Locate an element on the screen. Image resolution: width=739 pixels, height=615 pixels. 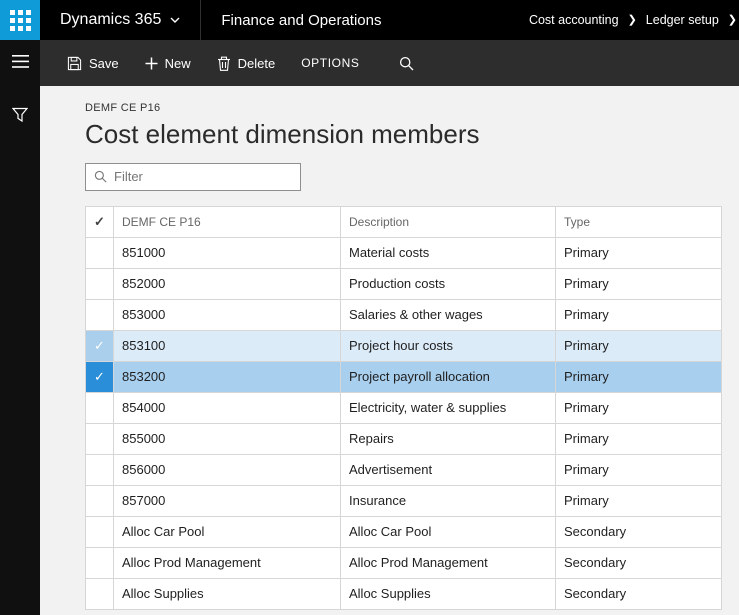
row-code-cell: 853000 is located at coordinates (227, 314).